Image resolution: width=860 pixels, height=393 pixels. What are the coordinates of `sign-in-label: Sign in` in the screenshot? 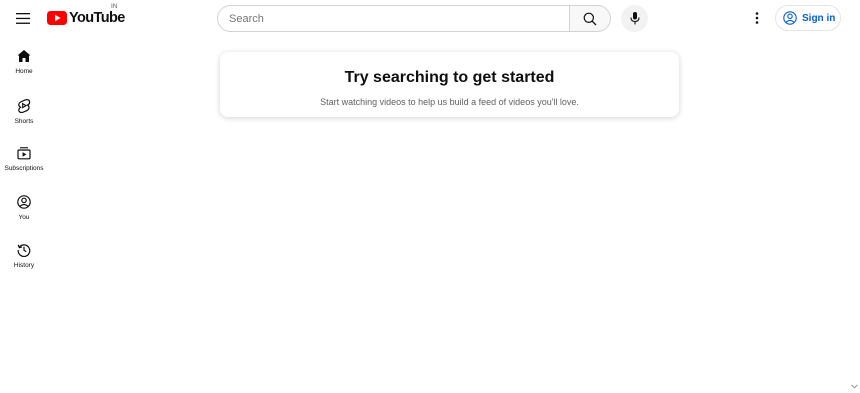 It's located at (819, 18).